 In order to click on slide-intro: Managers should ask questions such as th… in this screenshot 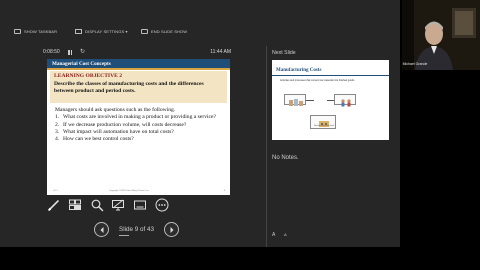, I will do `click(115, 110)`.